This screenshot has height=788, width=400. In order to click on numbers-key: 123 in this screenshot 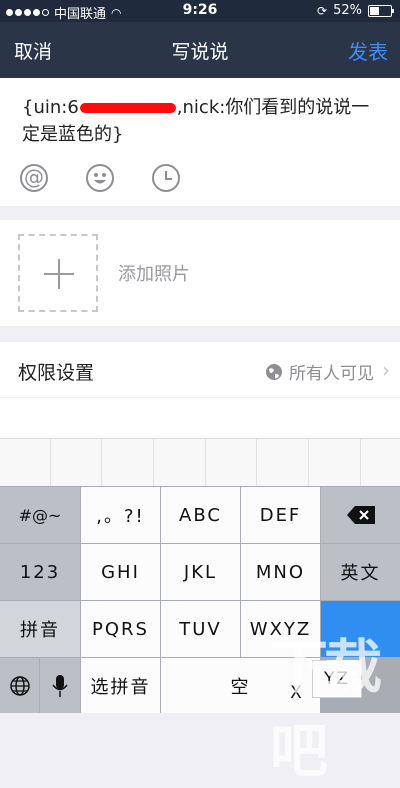, I will do `click(40, 572)`.